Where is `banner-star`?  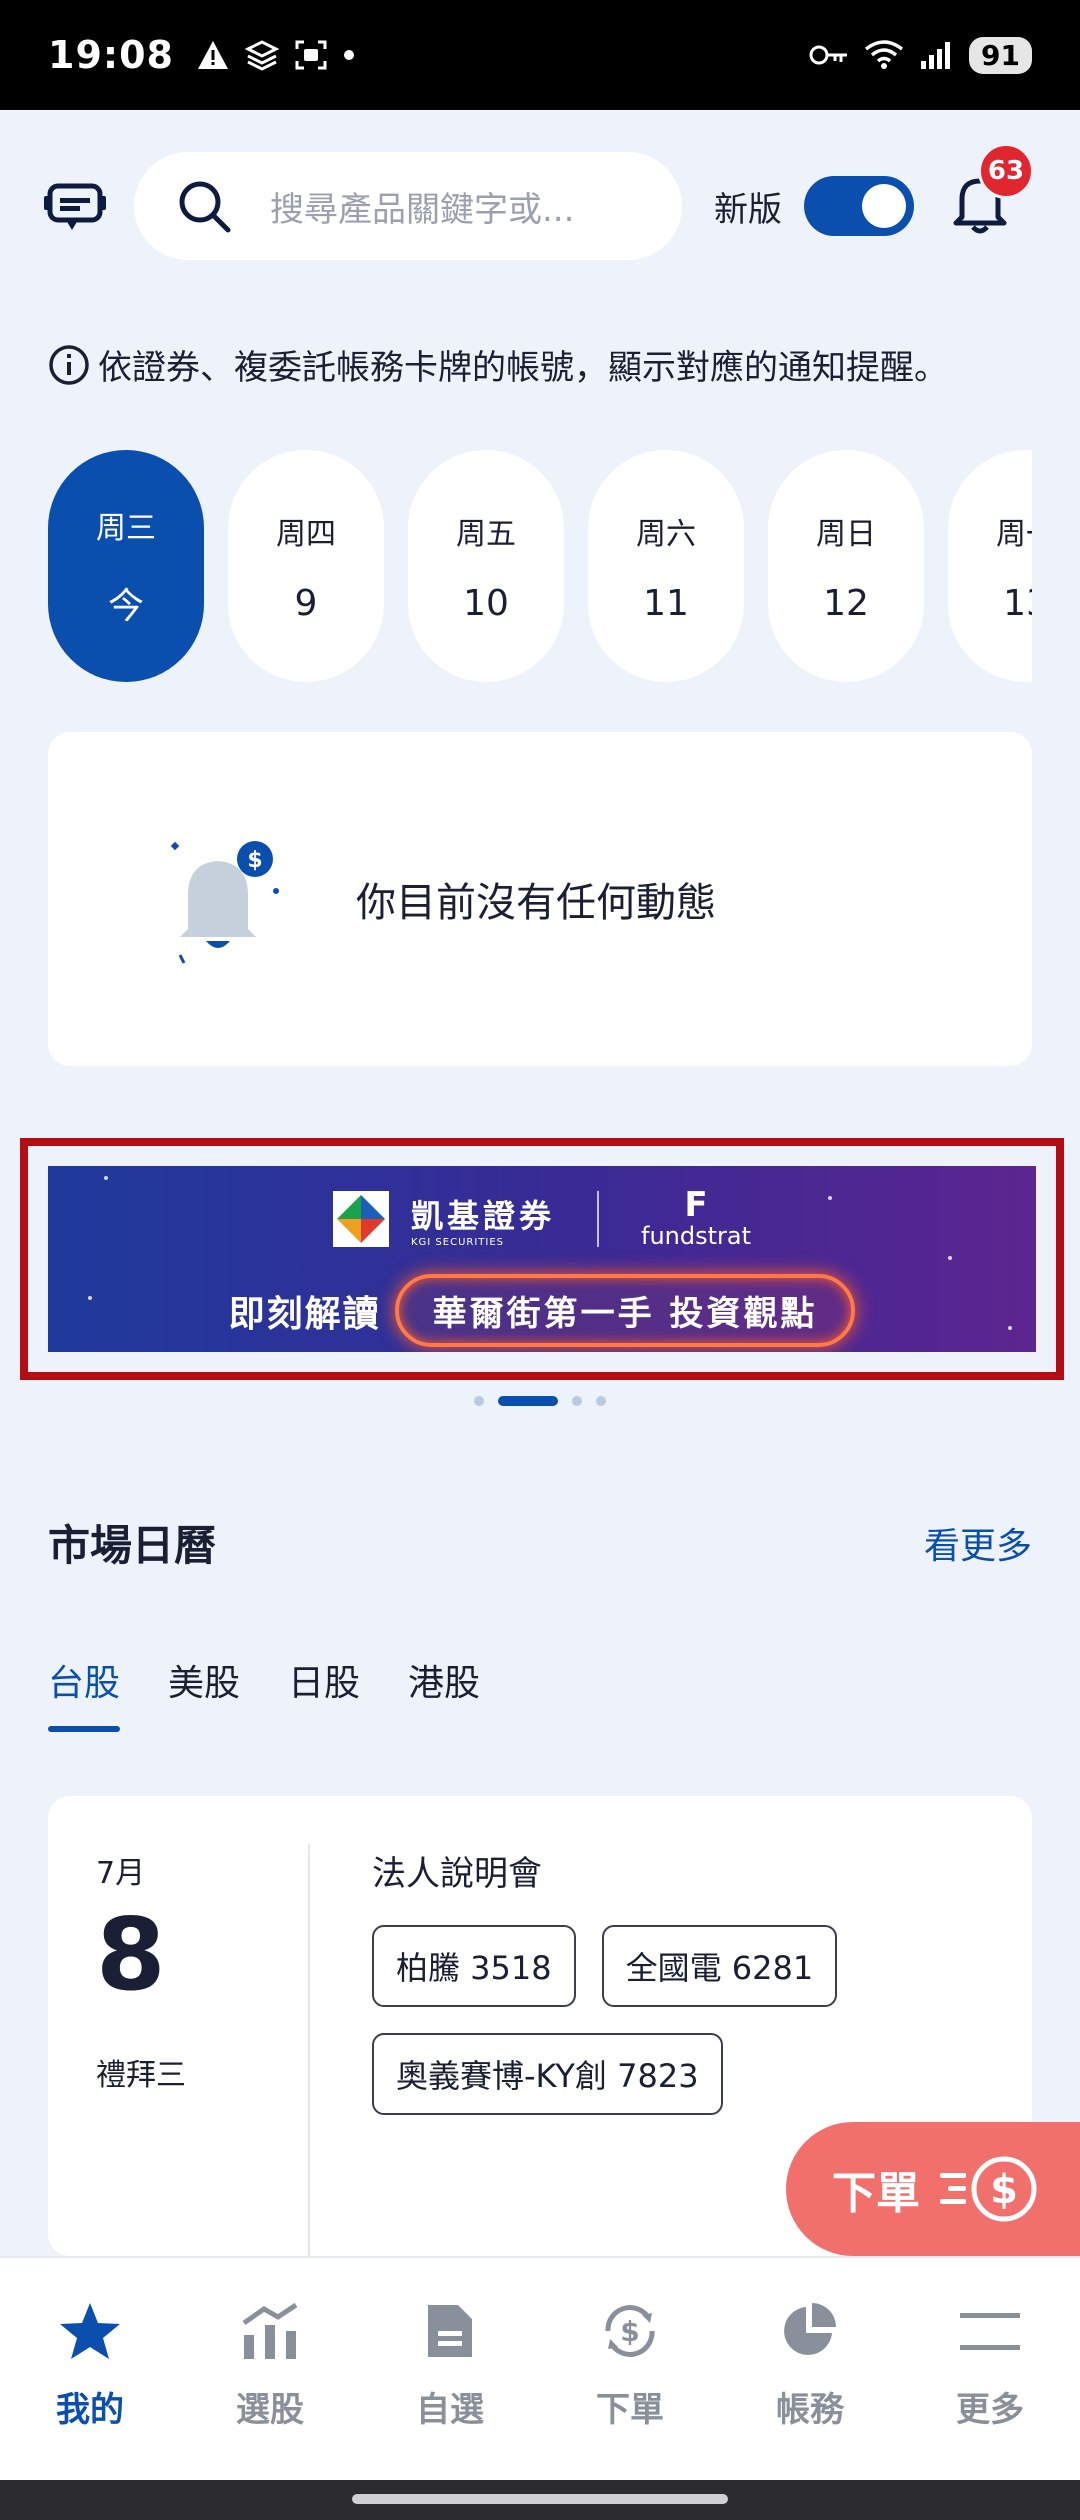
banner-star is located at coordinates (106, 1178).